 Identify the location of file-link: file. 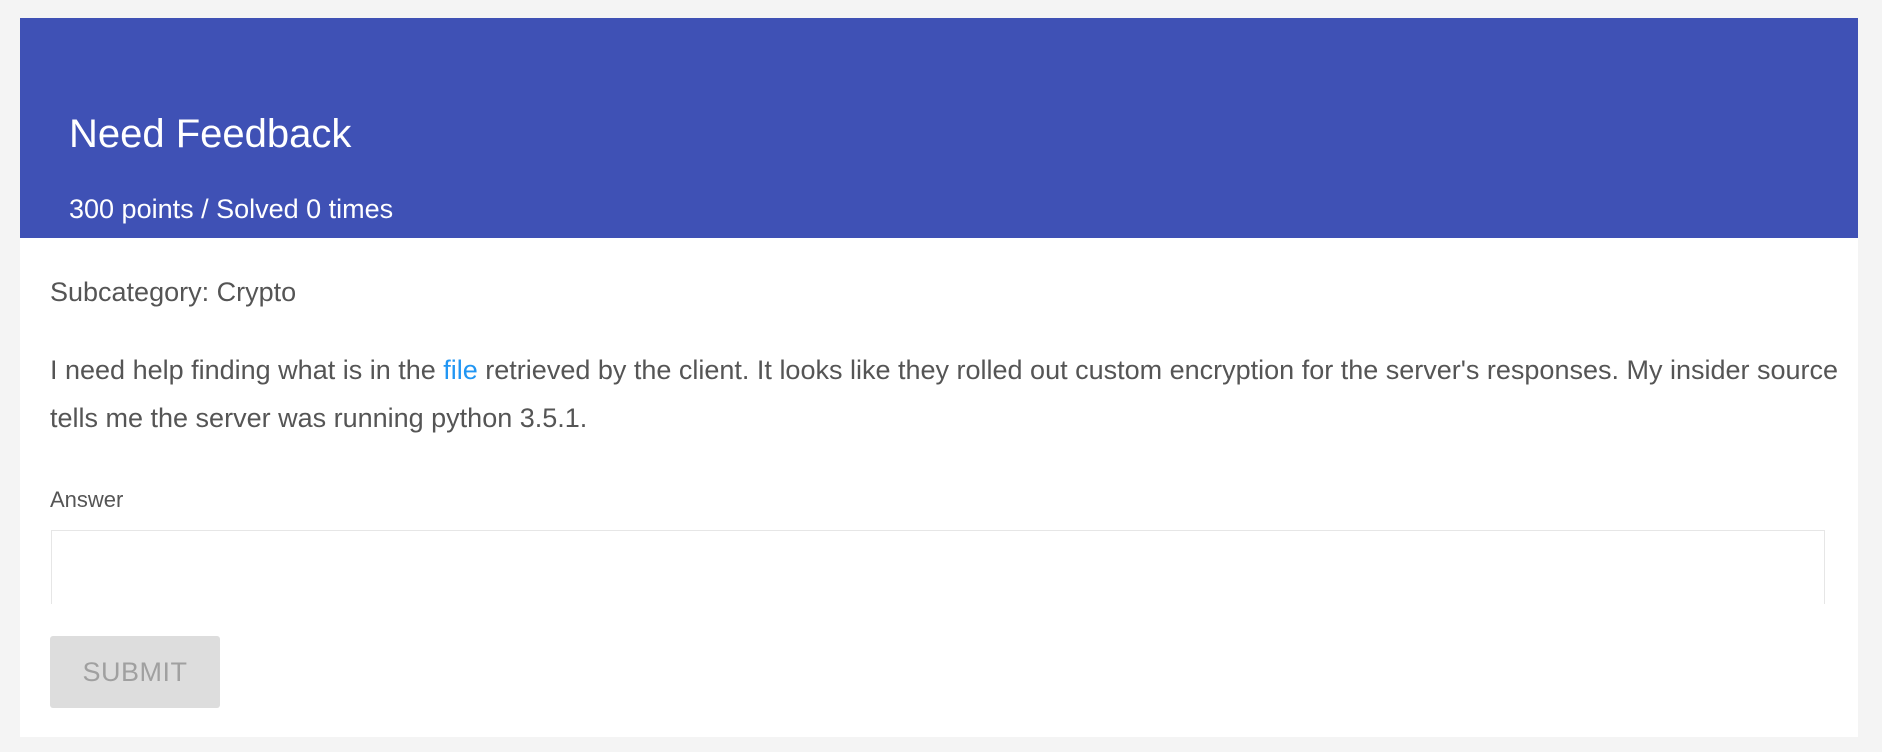
(460, 370).